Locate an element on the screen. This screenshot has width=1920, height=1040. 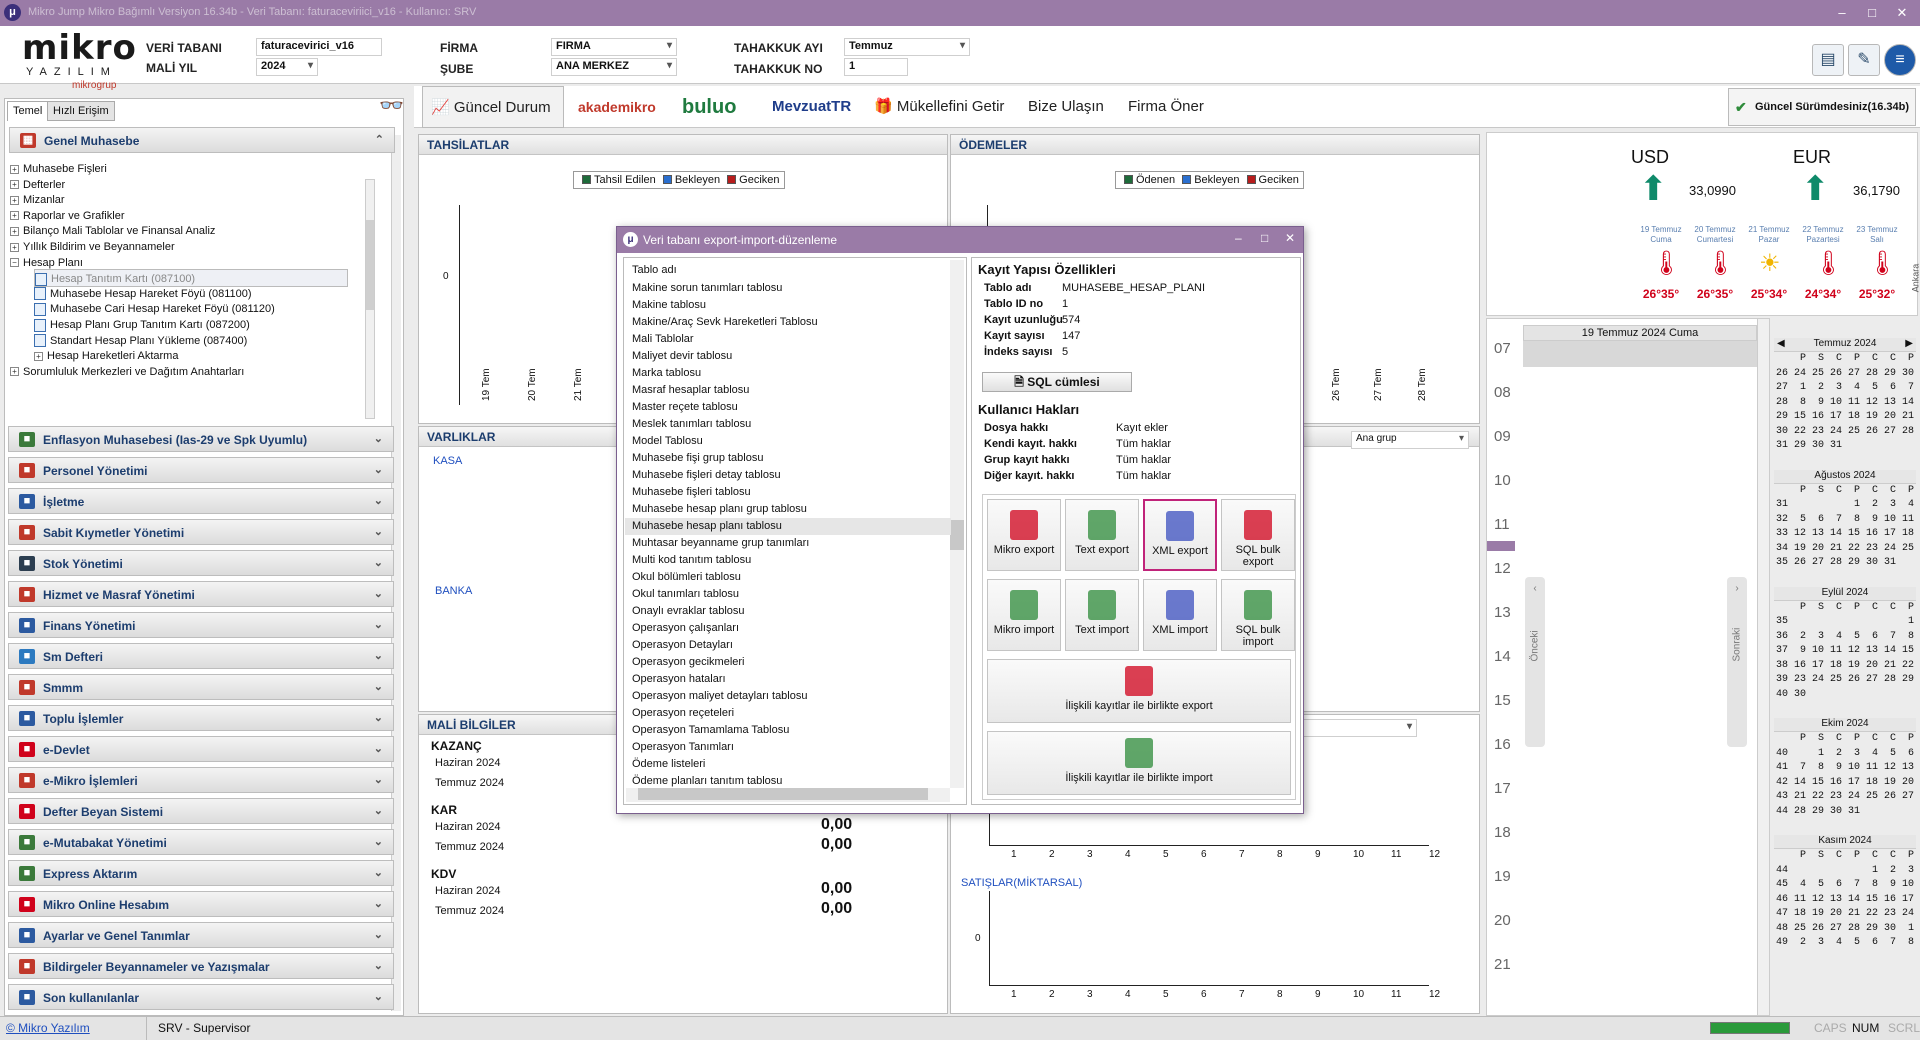
table-list-item: Operasyon hataları is located at coordinates (679, 679).